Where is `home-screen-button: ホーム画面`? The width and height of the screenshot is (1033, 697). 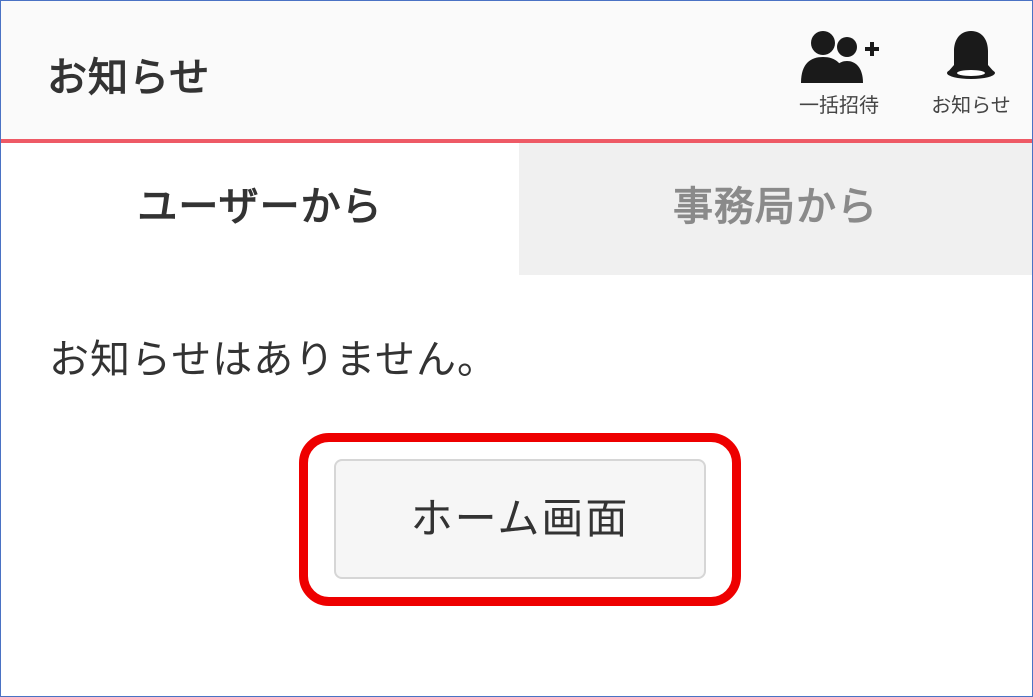 home-screen-button: ホーム画面 is located at coordinates (520, 519).